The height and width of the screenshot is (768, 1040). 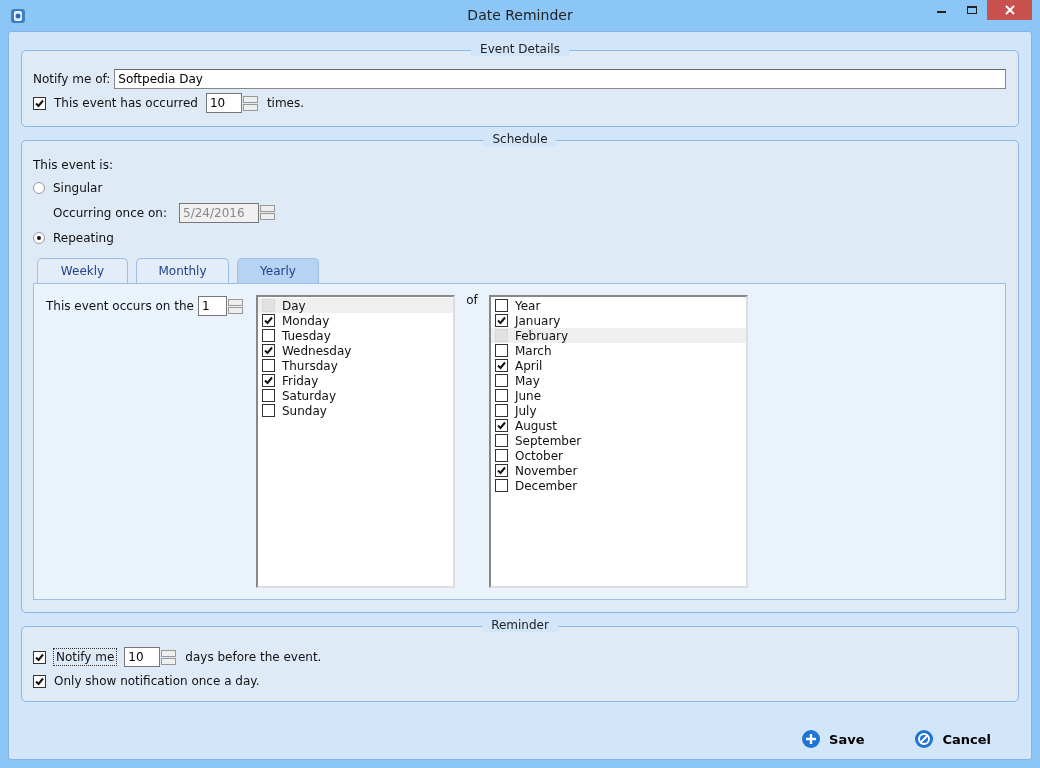 What do you see at coordinates (355, 365) in the screenshot?
I see `day-list-item: Thursday` at bounding box center [355, 365].